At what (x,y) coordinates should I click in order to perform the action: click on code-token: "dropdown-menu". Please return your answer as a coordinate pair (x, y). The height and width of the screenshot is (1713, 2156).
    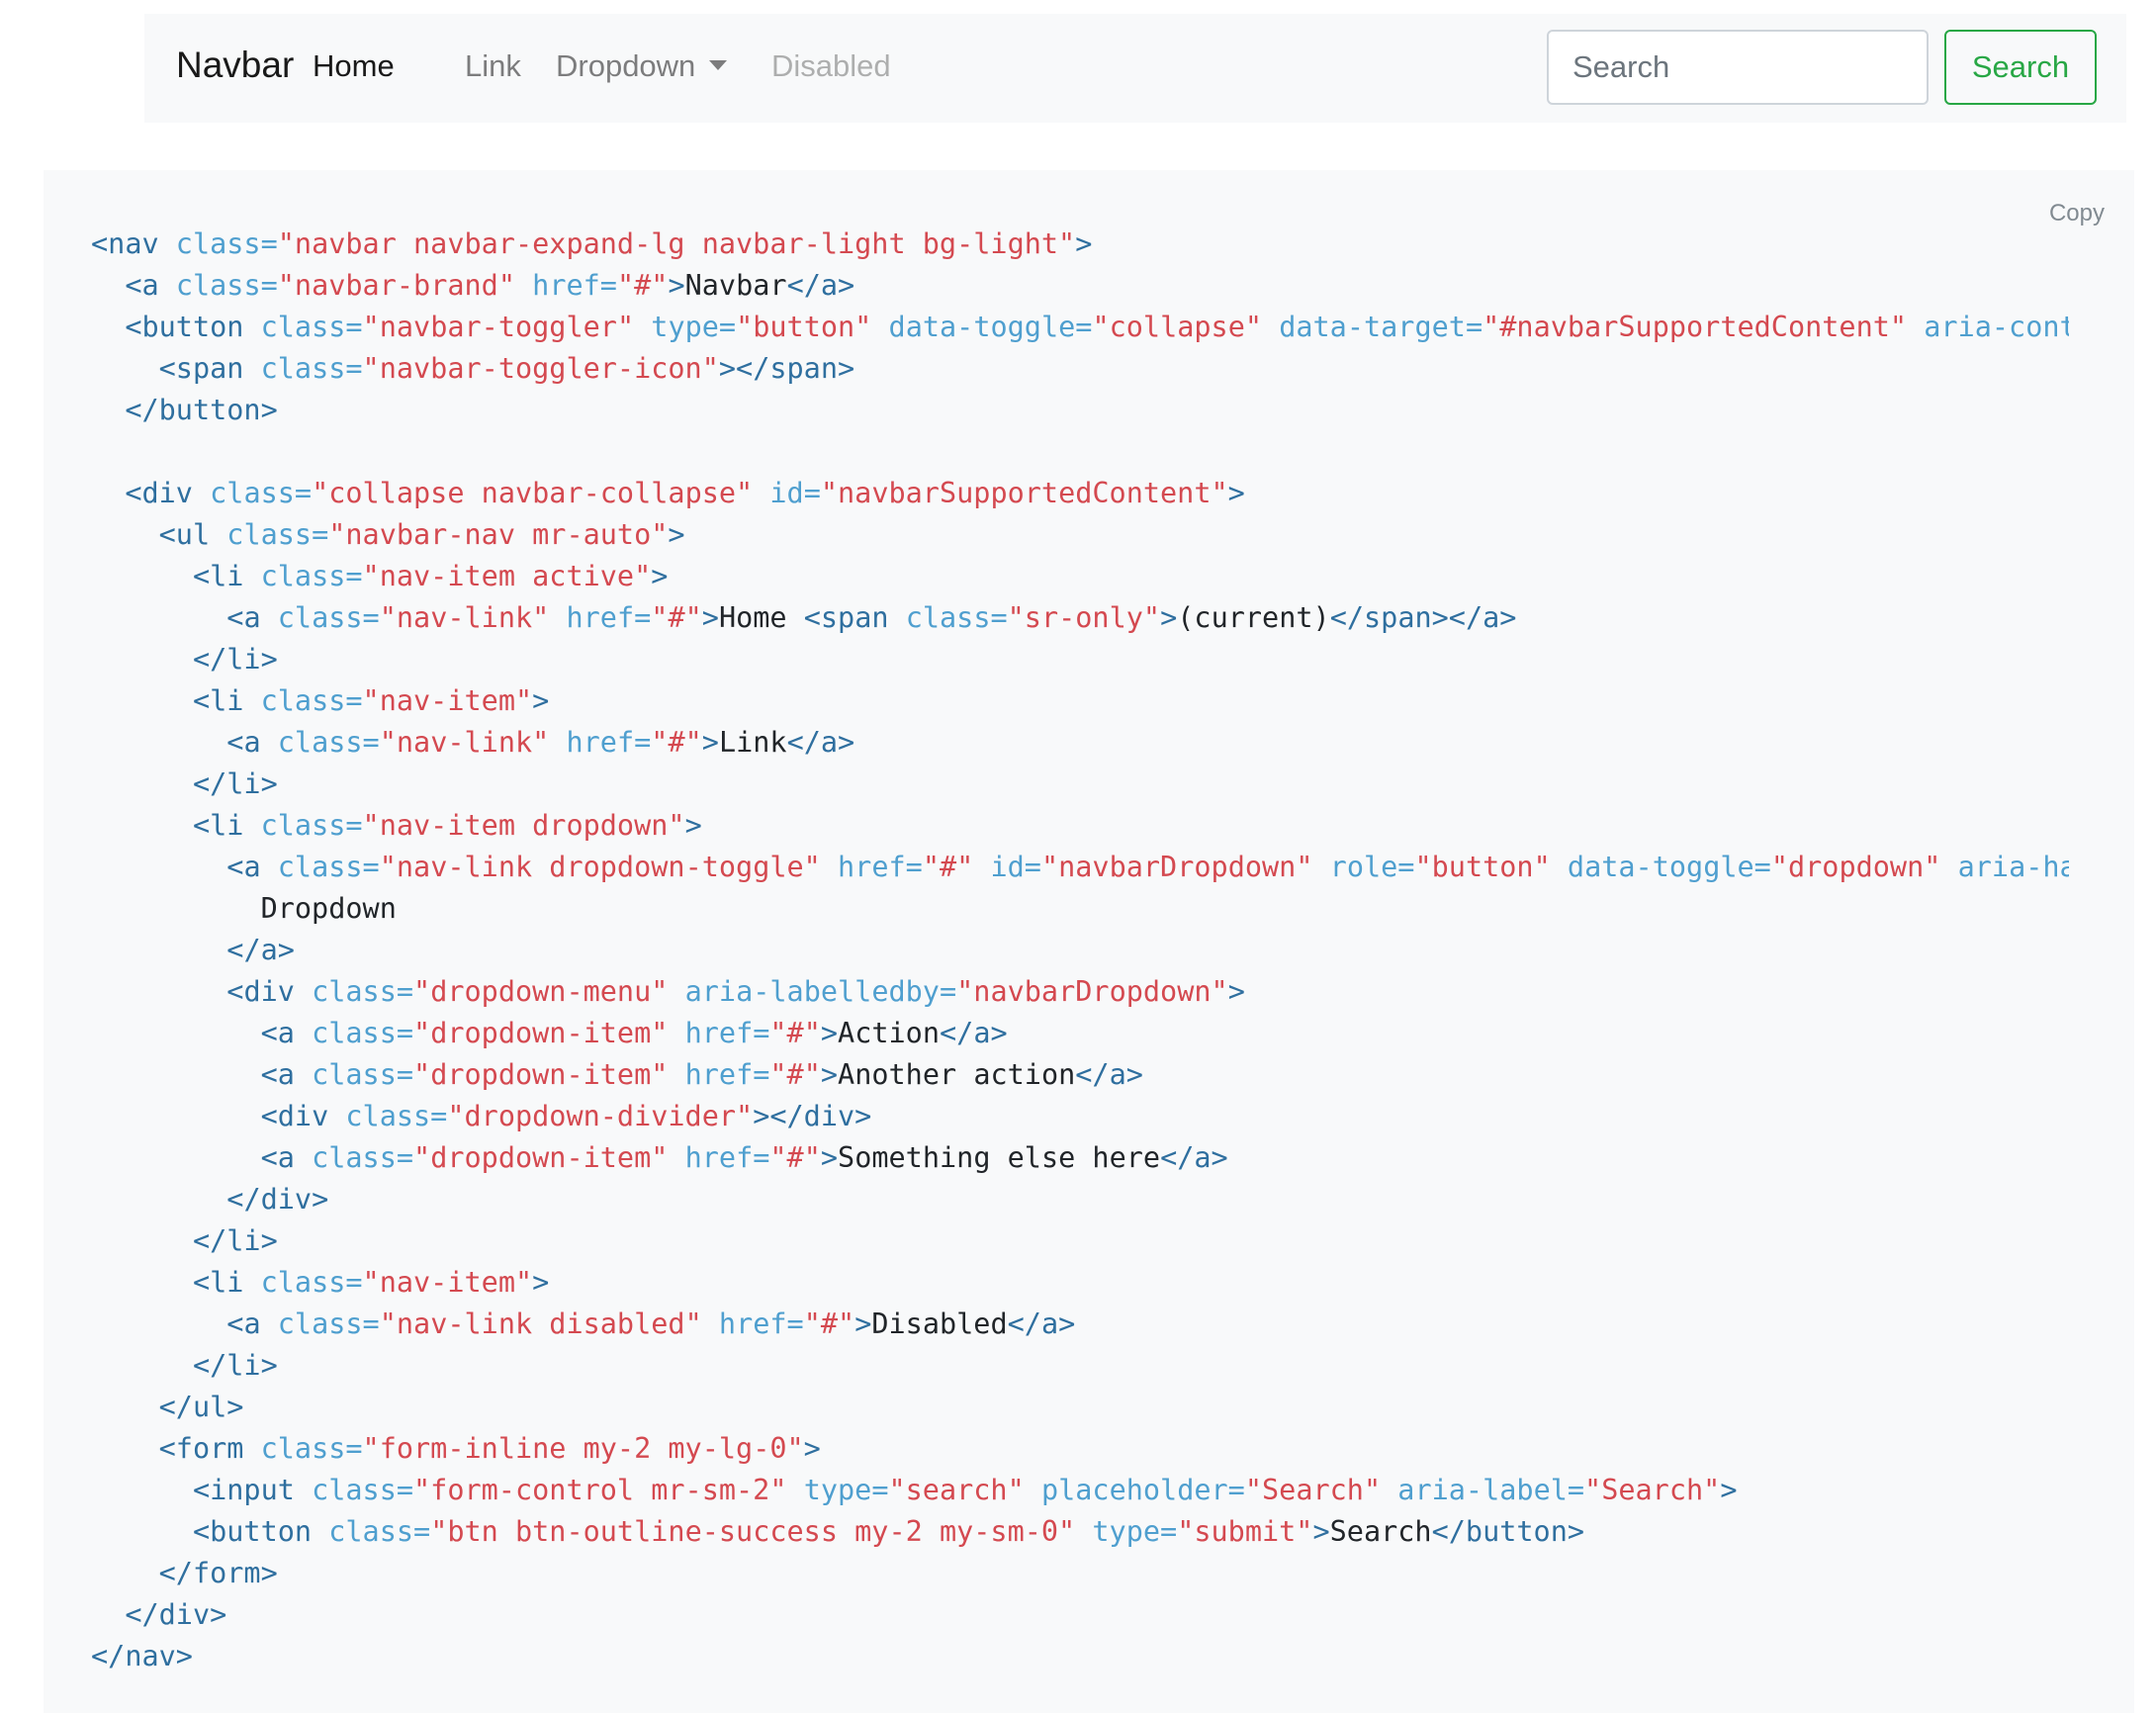
    Looking at the image, I should click on (541, 991).